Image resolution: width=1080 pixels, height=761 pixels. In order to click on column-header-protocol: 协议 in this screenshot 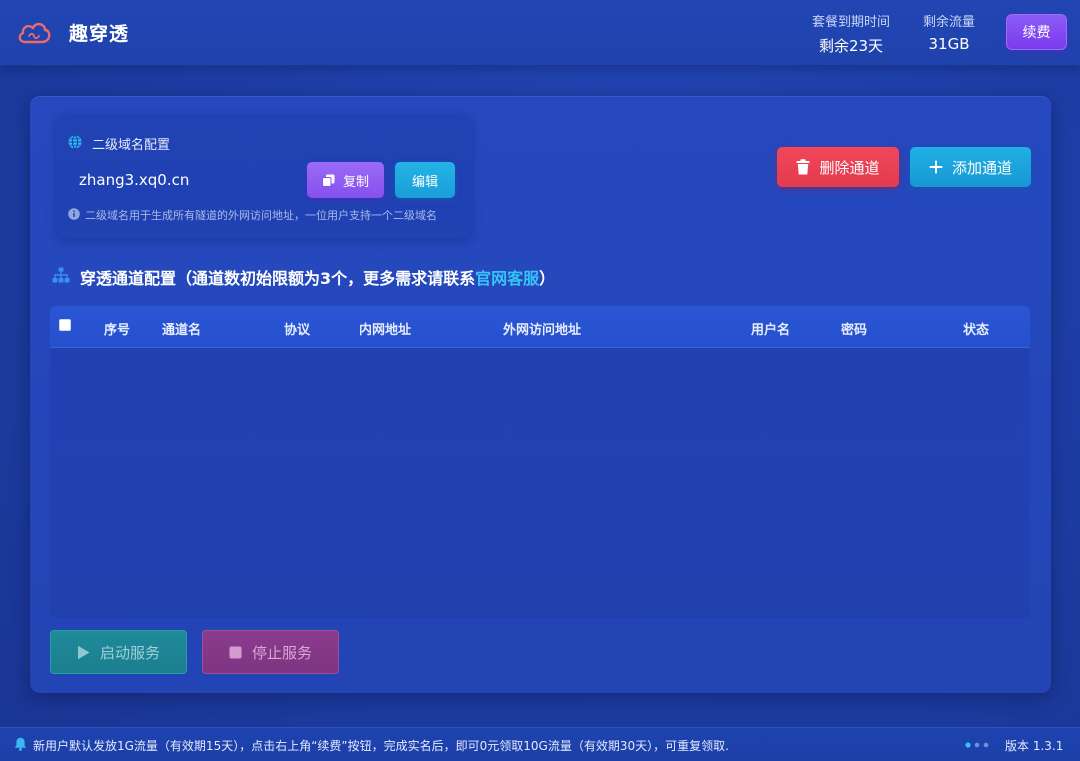, I will do `click(297, 328)`.